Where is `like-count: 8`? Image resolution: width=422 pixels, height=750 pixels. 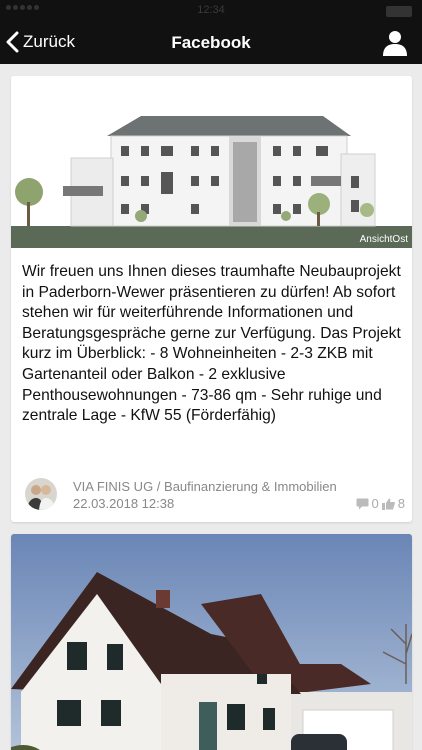 like-count: 8 is located at coordinates (401, 503).